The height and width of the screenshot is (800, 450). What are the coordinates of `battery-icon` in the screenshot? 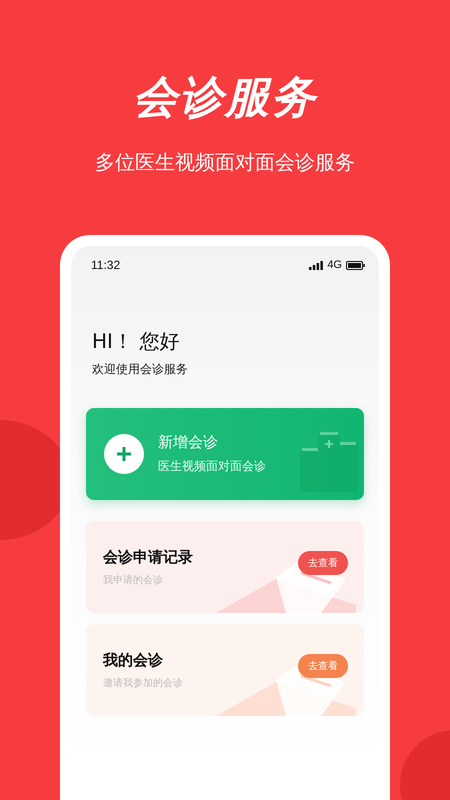 It's located at (355, 265).